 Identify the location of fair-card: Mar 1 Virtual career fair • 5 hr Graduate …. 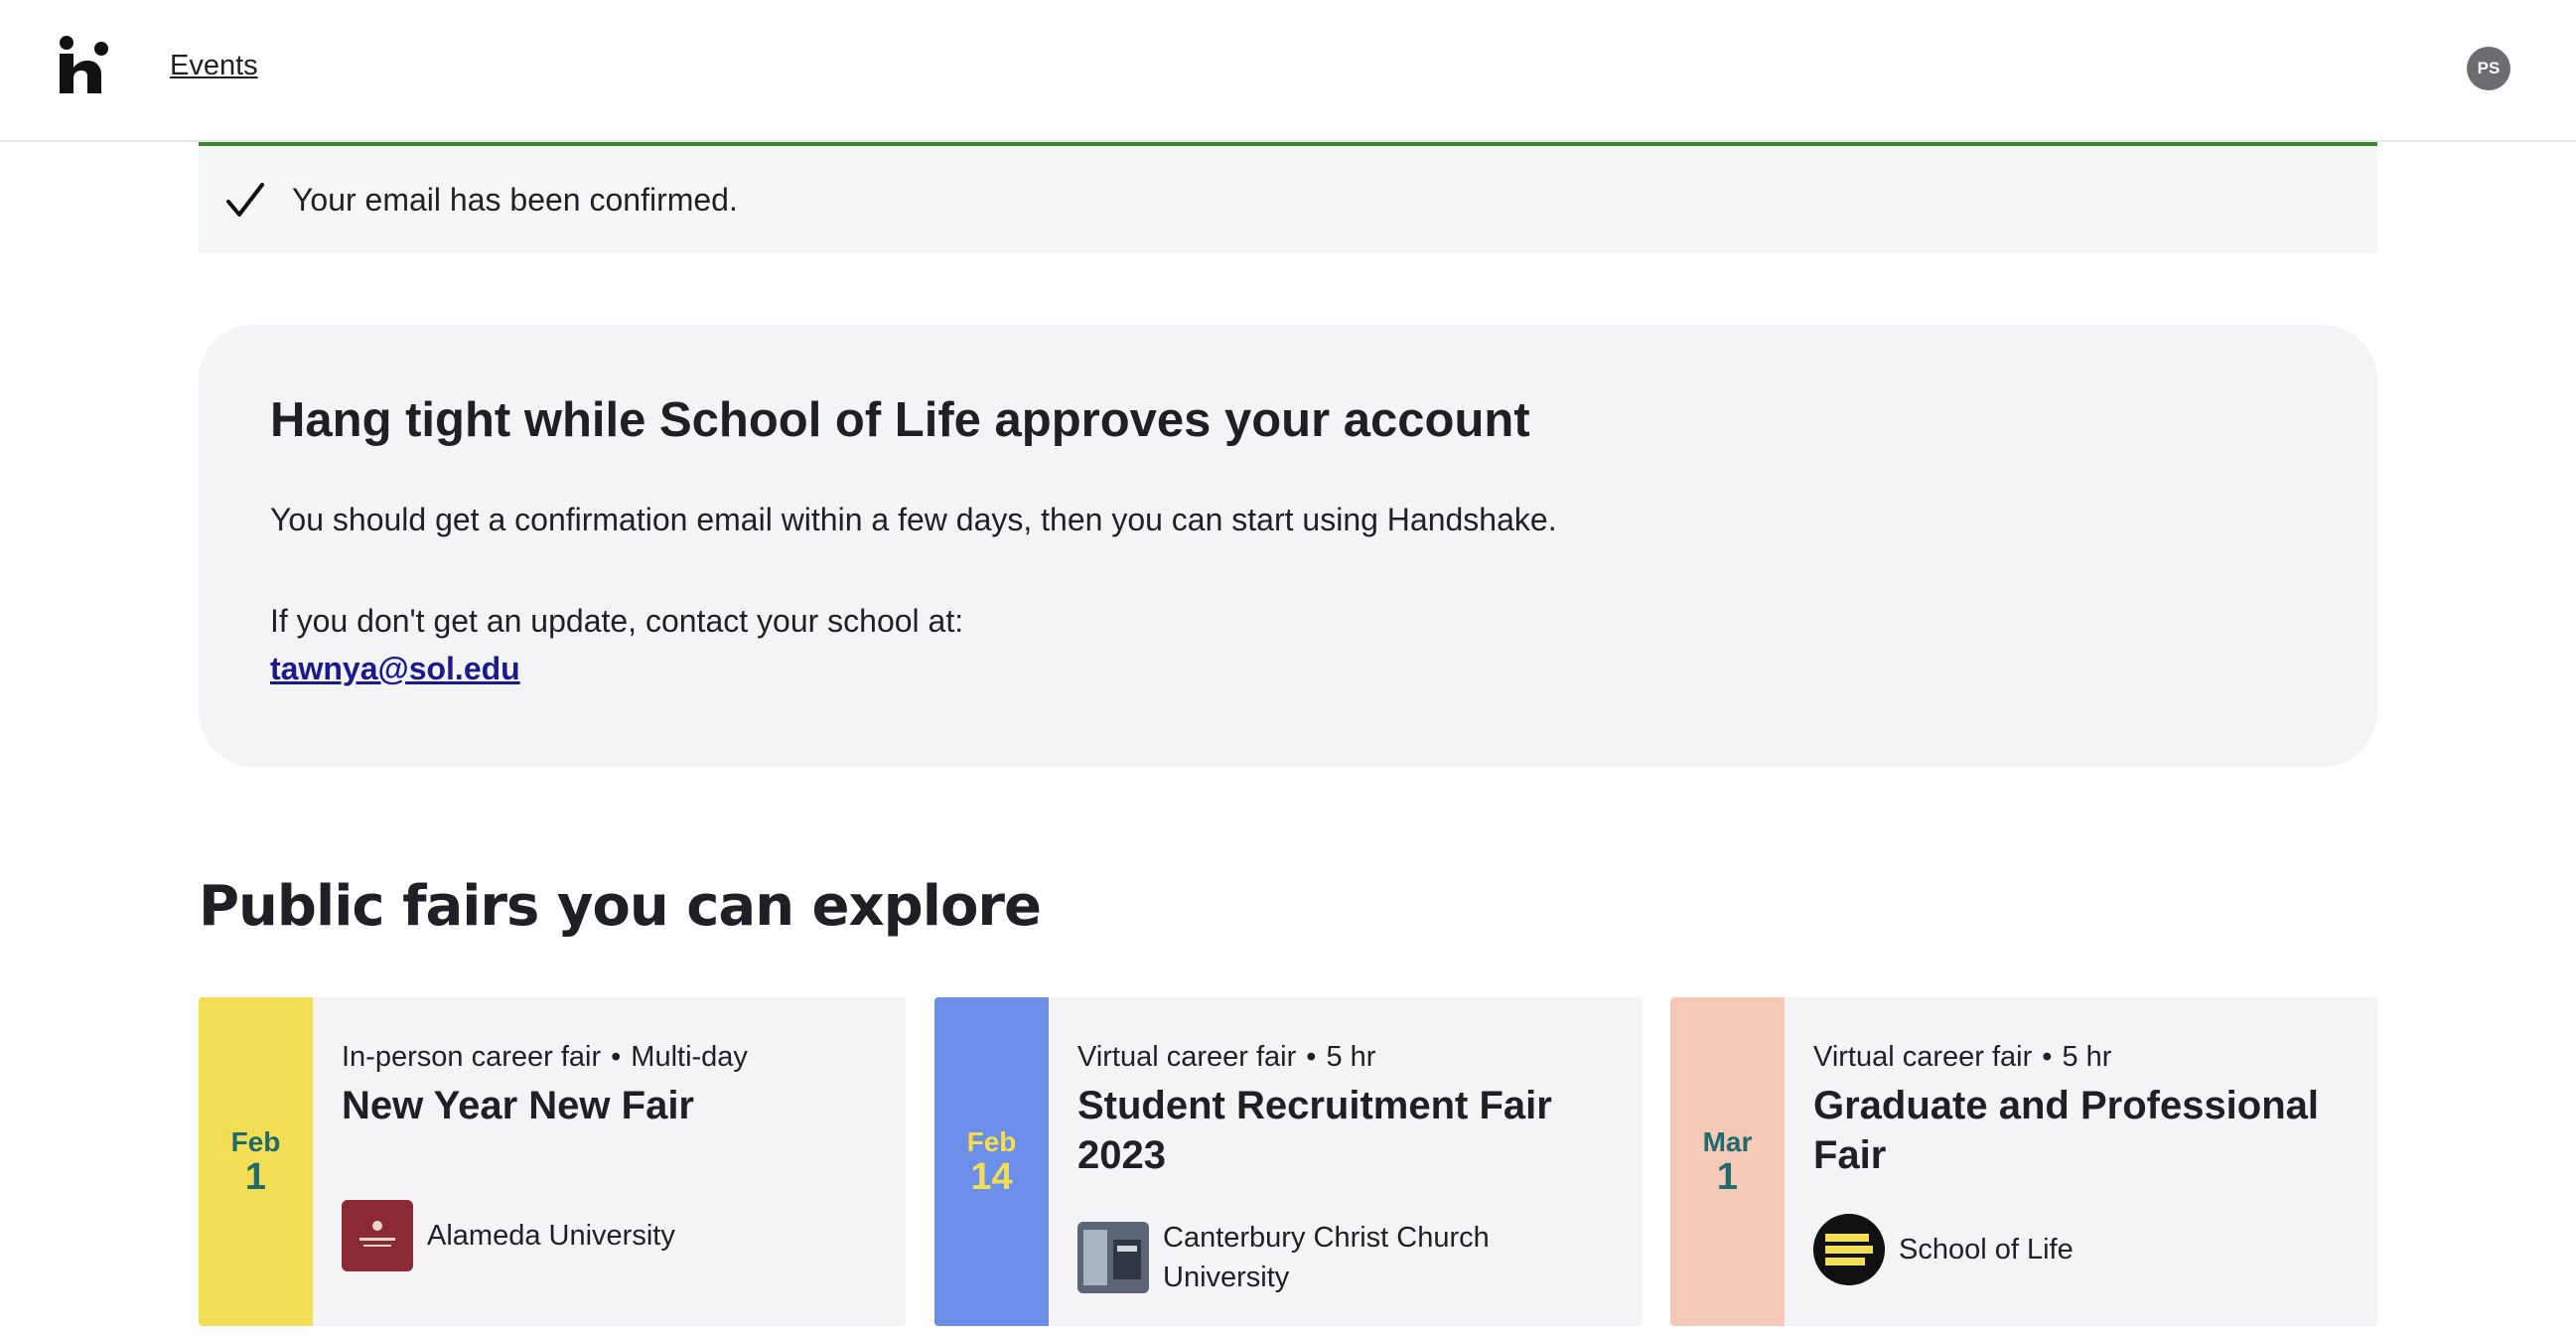
(2023, 1161).